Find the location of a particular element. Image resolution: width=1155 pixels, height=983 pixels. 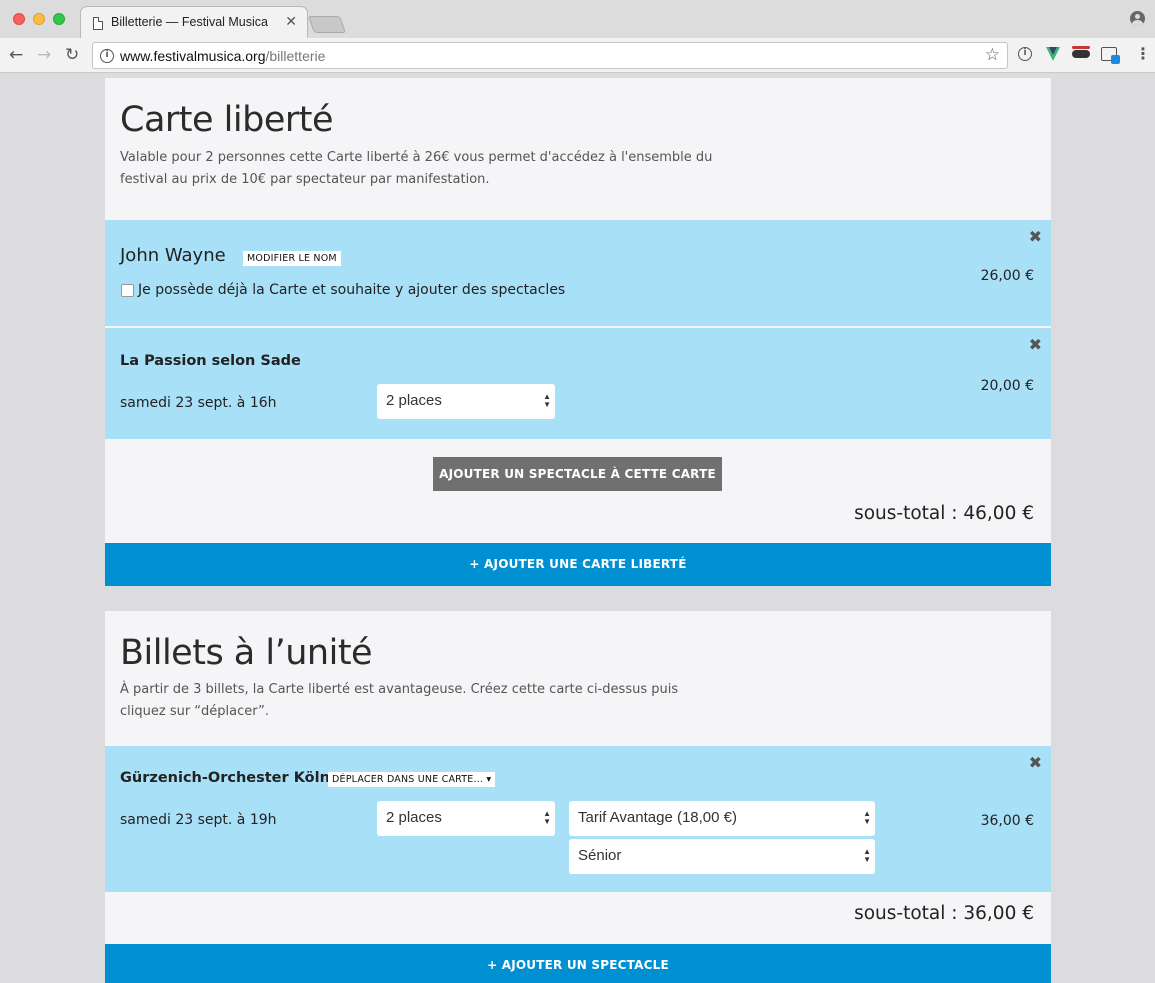

browser-tab: Billetterie — Festival Musica ✕ is located at coordinates (194, 22).